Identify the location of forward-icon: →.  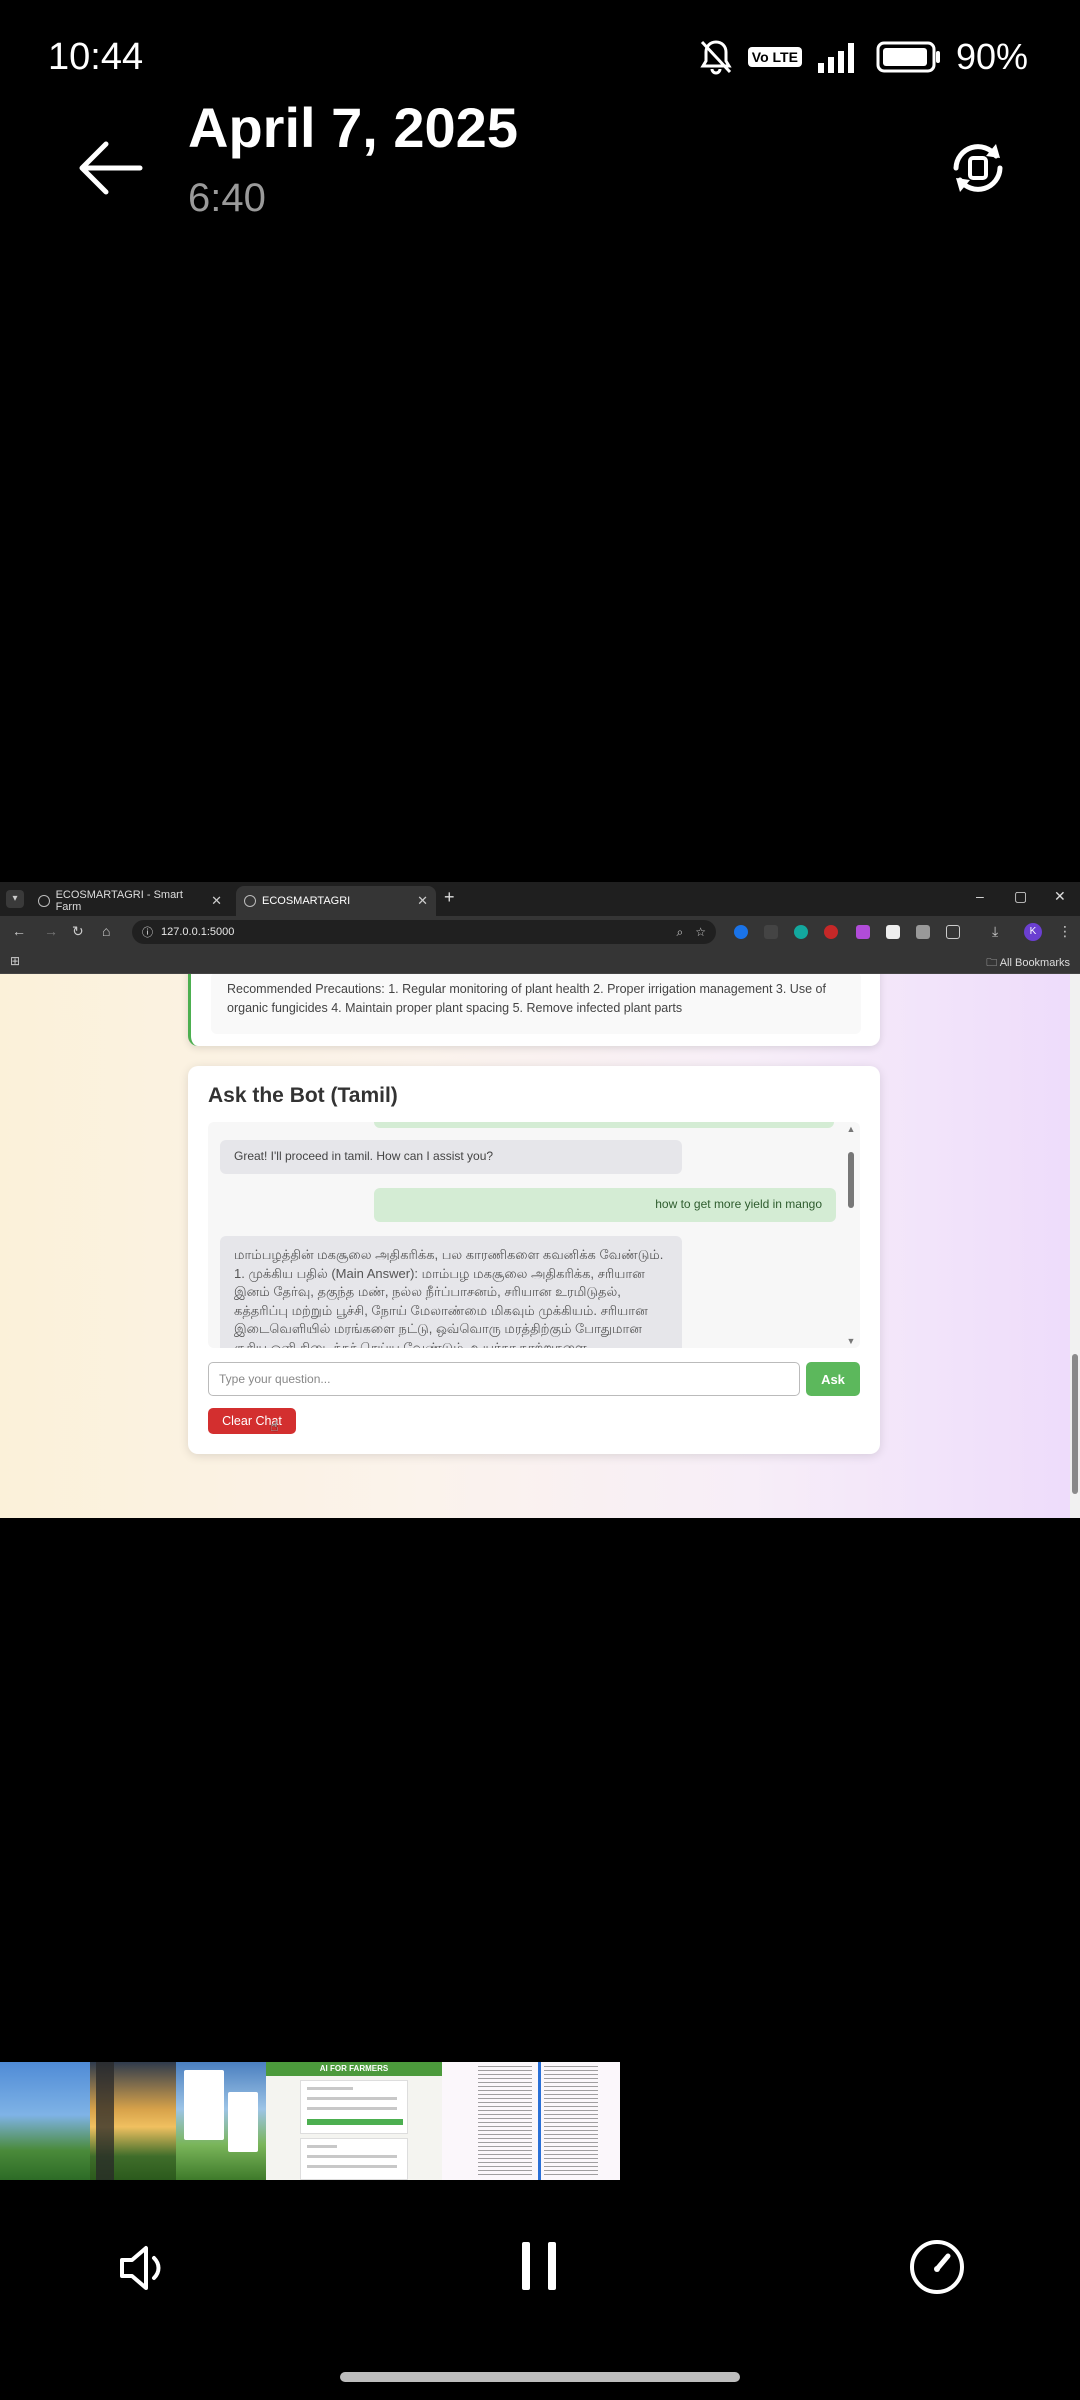
(51, 931).